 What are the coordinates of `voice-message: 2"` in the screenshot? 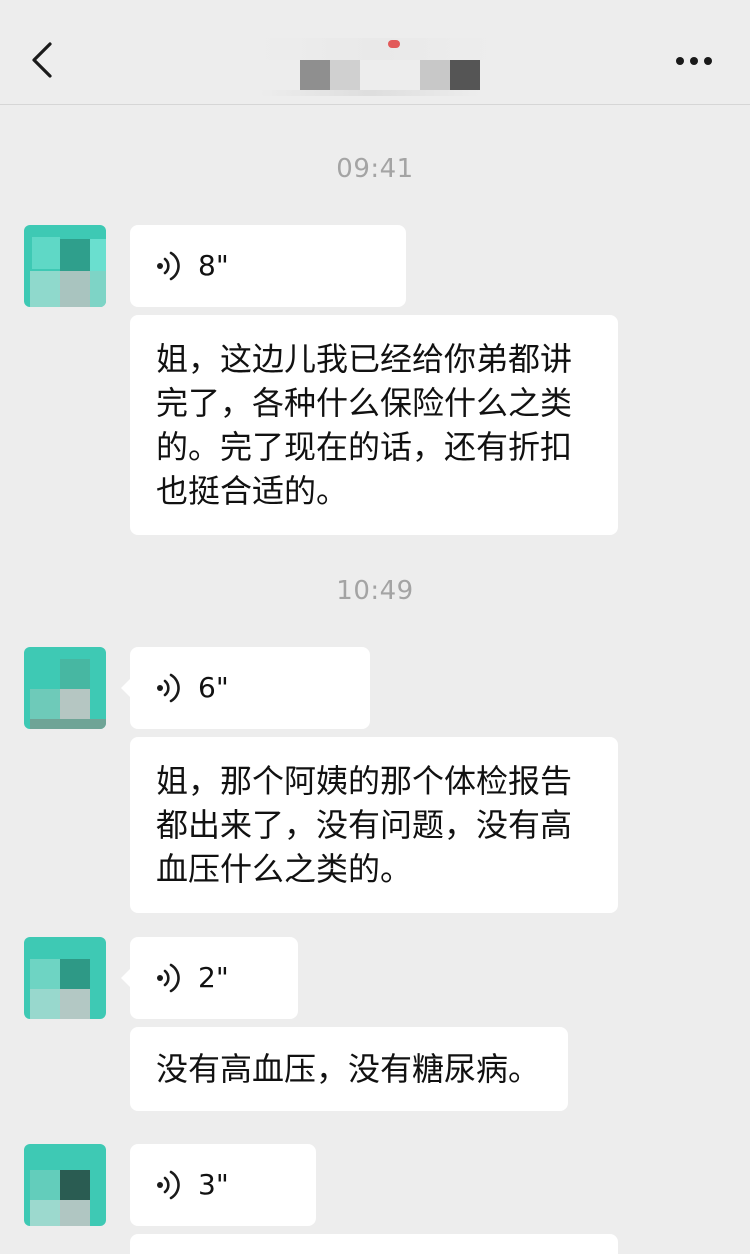 It's located at (209, 978).